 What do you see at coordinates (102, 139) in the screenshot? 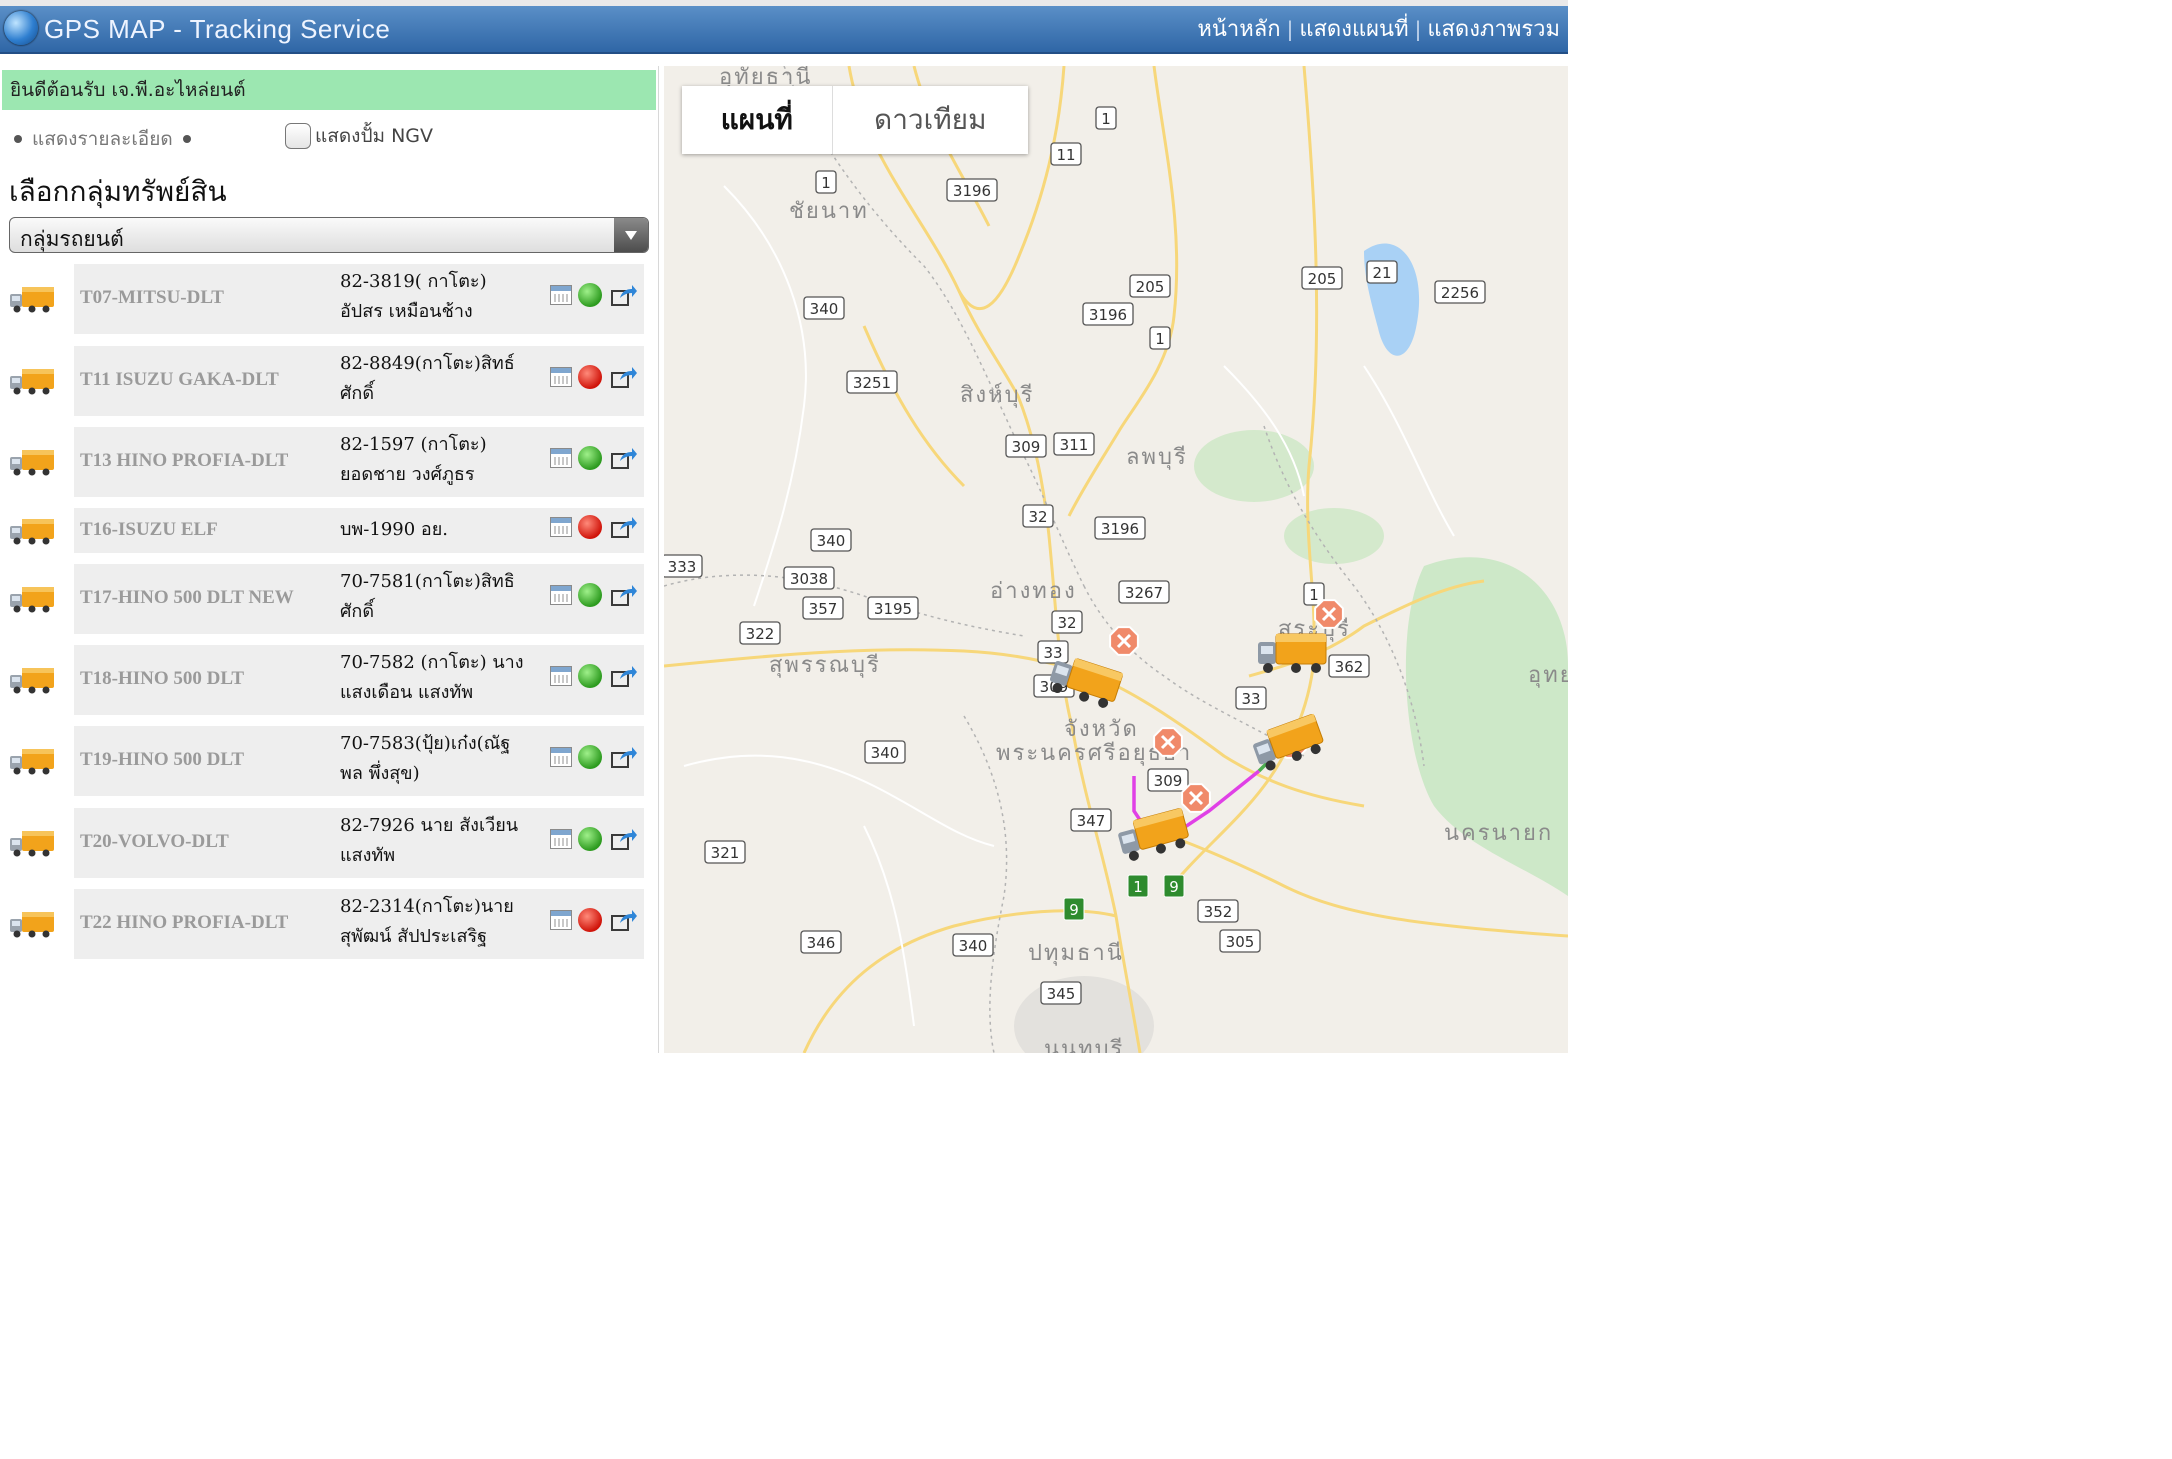
I see `show-detail-label: แสดงรายละเอียด` at bounding box center [102, 139].